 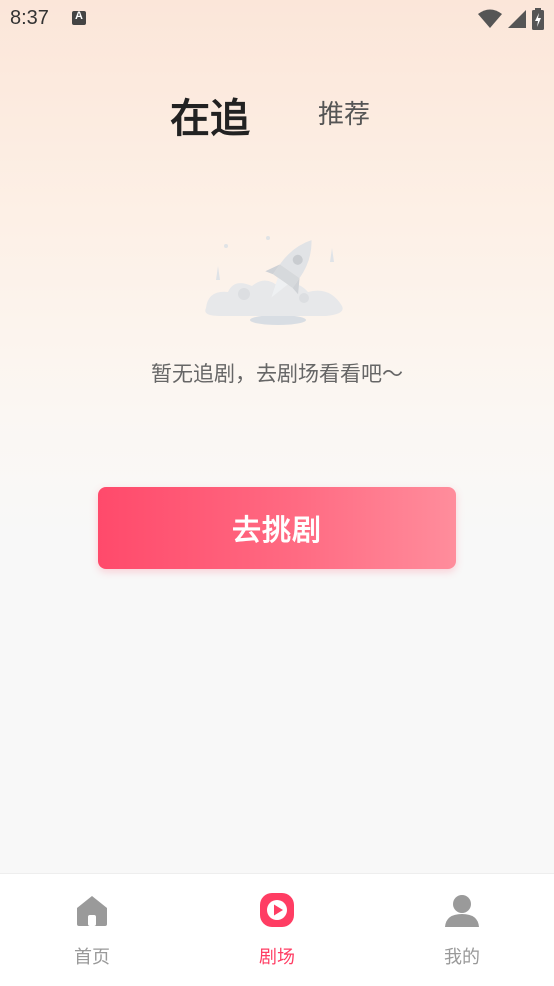 I want to click on bottom-nav: 首页 剧场 我的, so click(x=277, y=929).